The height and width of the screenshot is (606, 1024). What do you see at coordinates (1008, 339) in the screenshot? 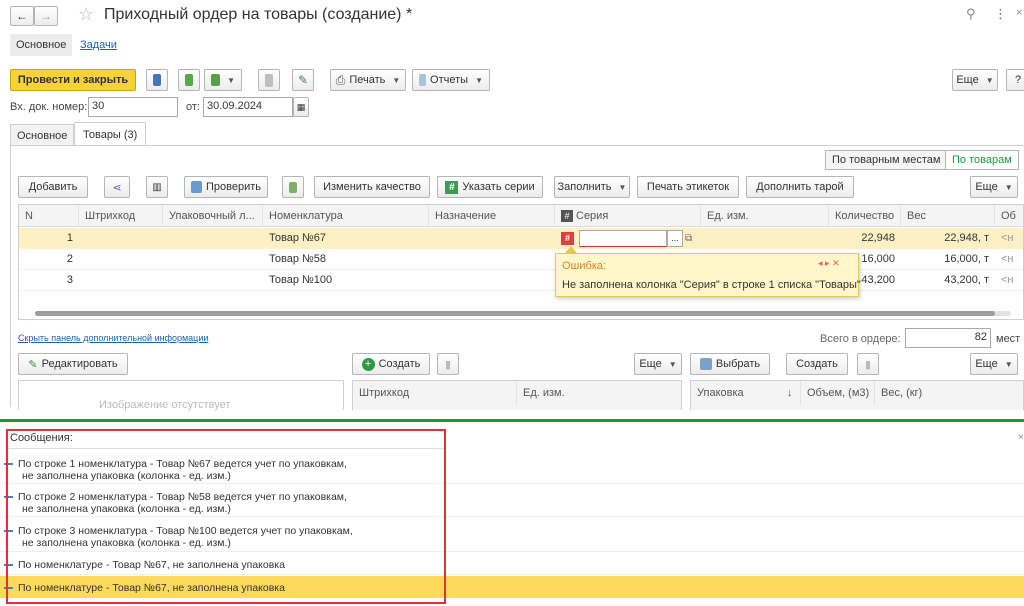
I see `total-unit: мест` at bounding box center [1008, 339].